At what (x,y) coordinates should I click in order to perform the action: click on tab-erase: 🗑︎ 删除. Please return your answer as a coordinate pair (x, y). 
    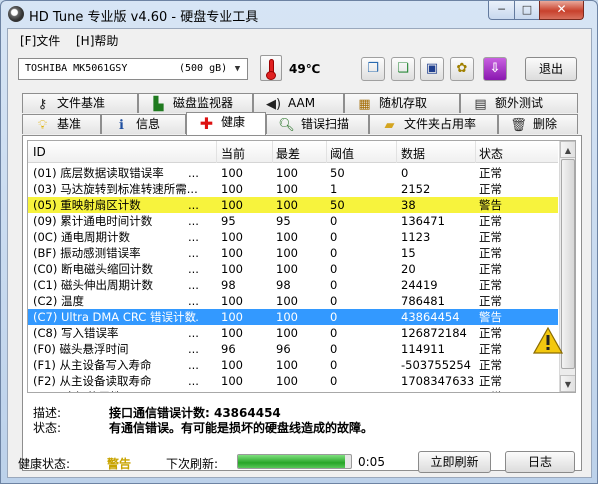
    Looking at the image, I should click on (538, 124).